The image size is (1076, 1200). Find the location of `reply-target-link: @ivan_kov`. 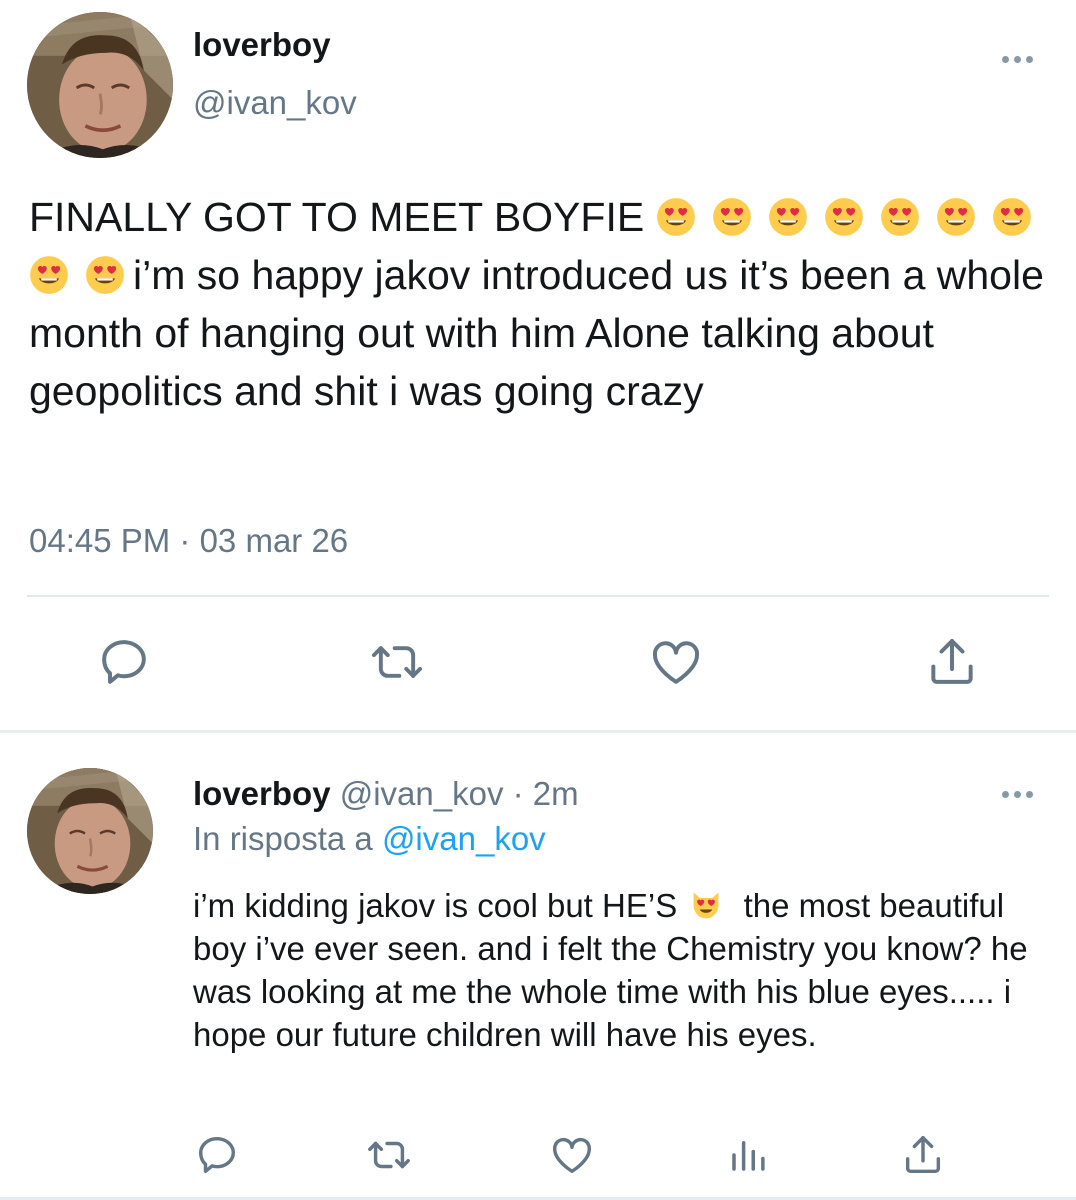

reply-target-link: @ivan_kov is located at coordinates (464, 838).